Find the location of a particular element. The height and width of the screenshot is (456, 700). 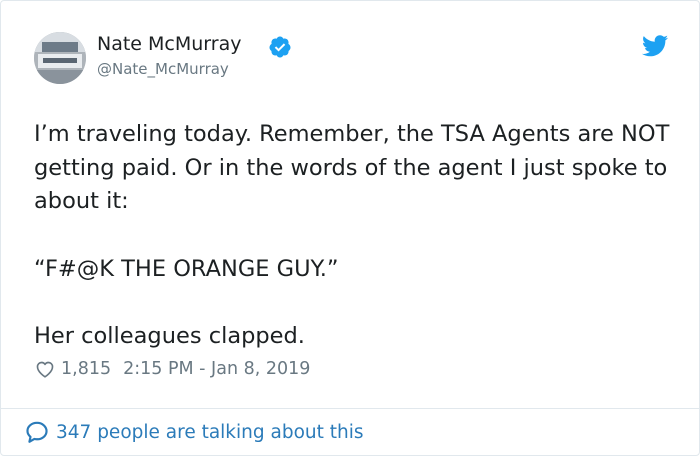

heart-icon is located at coordinates (45, 369).